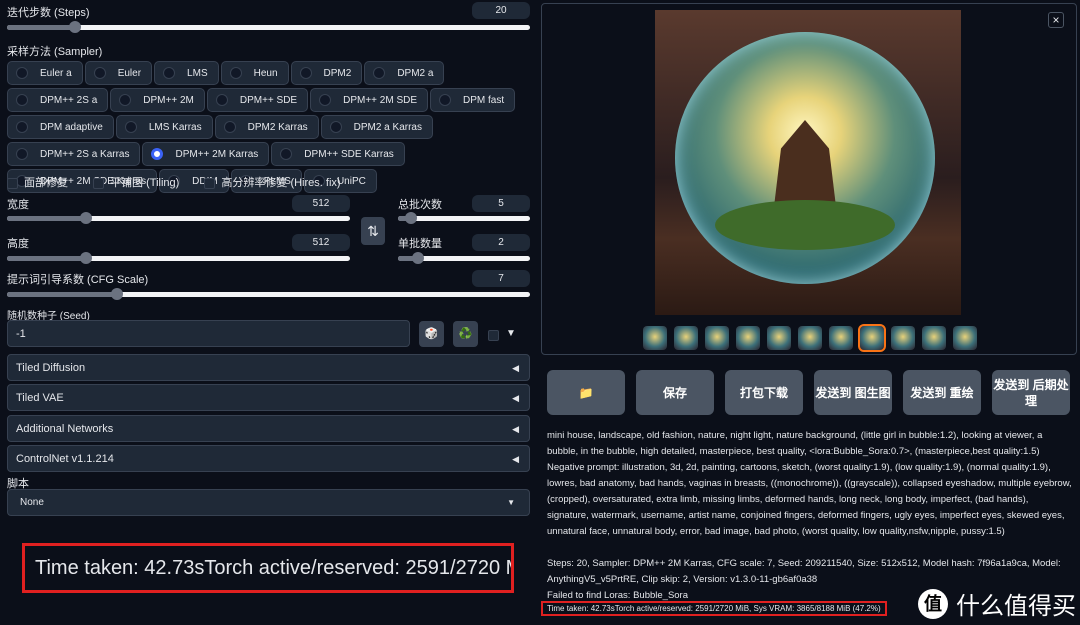 The width and height of the screenshot is (1080, 625). I want to click on open-folder-button: 📁, so click(586, 392).